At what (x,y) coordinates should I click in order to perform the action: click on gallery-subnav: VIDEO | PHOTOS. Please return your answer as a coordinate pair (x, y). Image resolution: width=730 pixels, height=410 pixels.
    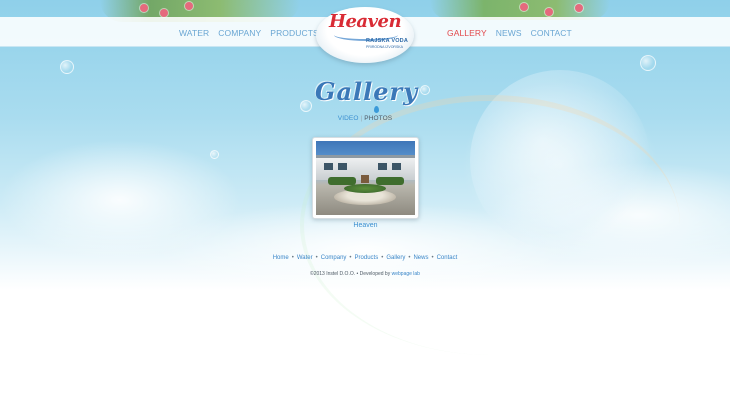
    Looking at the image, I should click on (365, 118).